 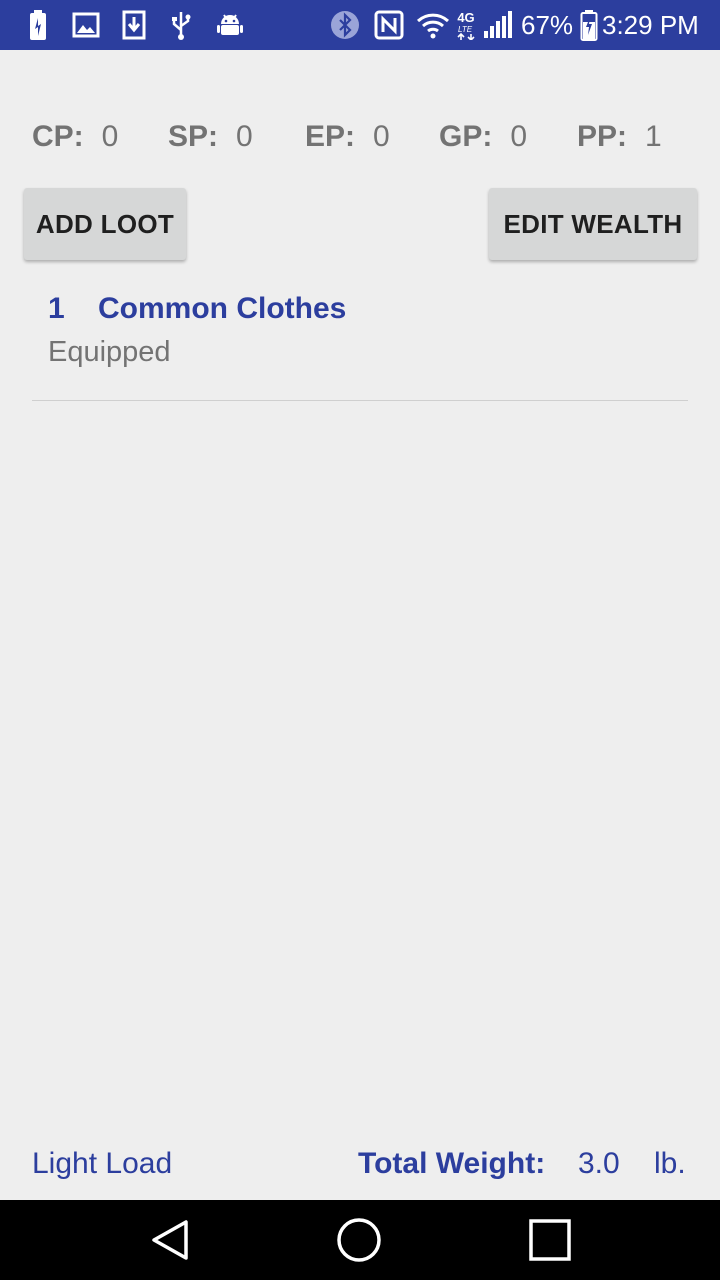 What do you see at coordinates (230, 25) in the screenshot?
I see `android-icon` at bounding box center [230, 25].